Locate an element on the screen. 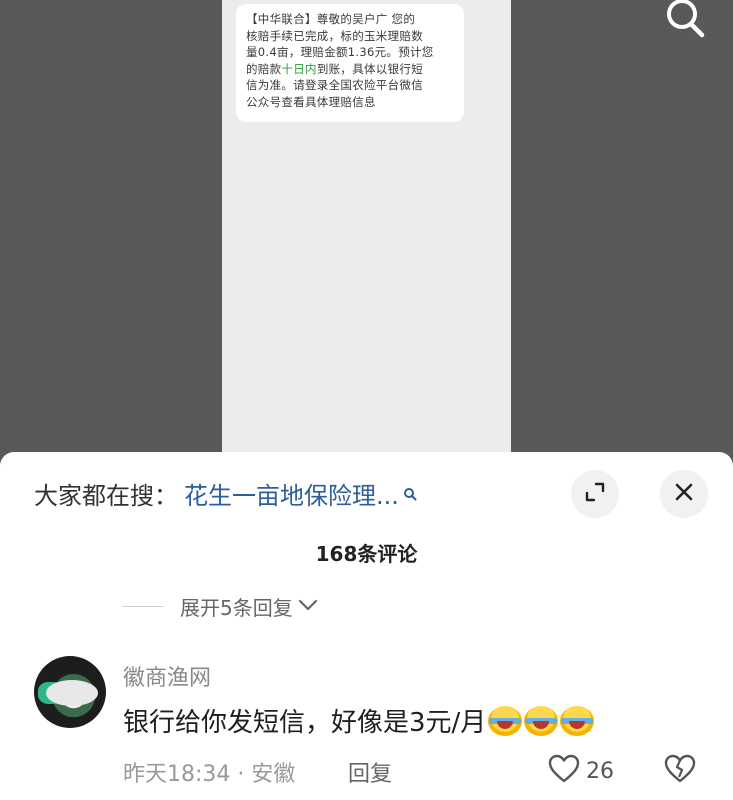  comment-username: 徽商渔网 is located at coordinates (167, 676).